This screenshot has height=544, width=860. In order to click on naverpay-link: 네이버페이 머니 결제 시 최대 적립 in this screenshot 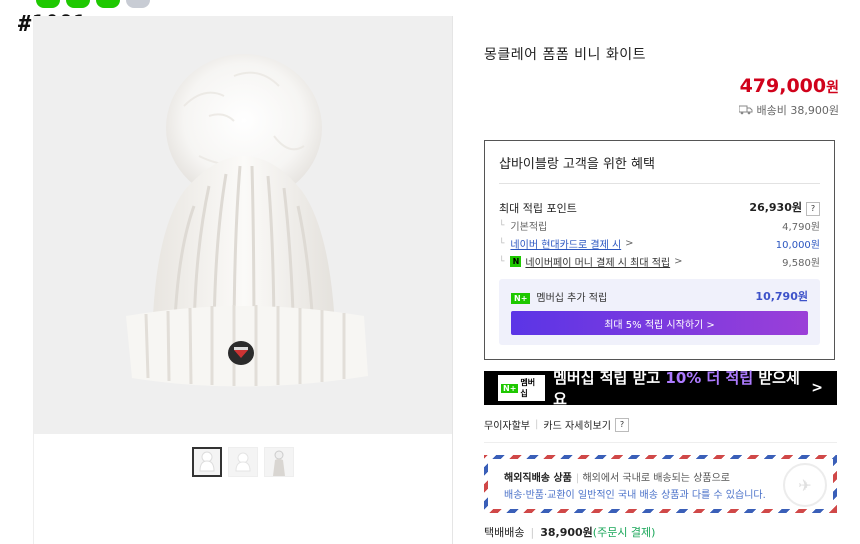, I will do `click(597, 261)`.